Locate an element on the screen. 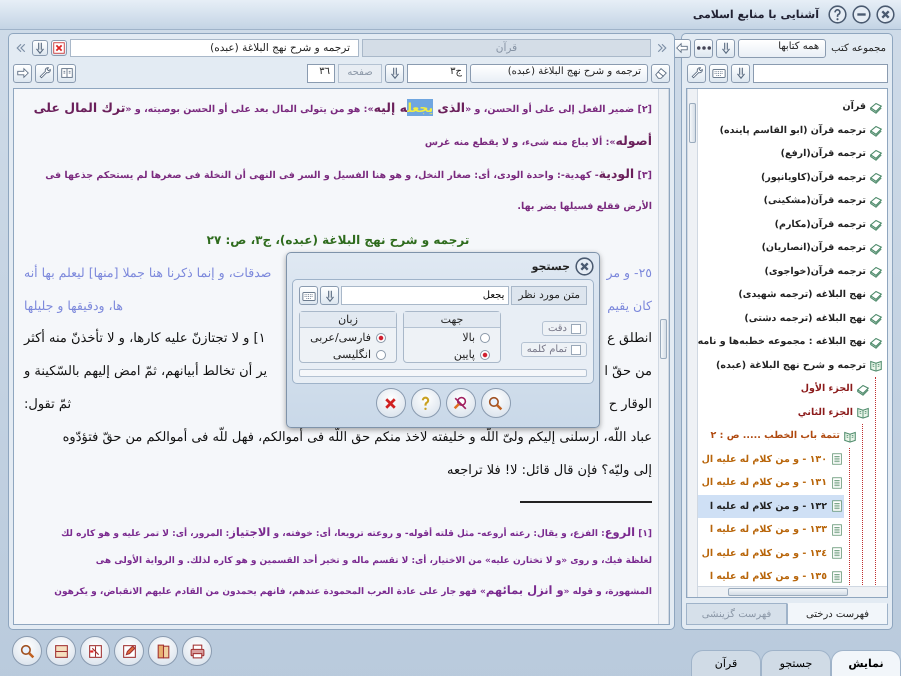 This screenshot has height=676, width=901. eraser-icon is located at coordinates (661, 73).